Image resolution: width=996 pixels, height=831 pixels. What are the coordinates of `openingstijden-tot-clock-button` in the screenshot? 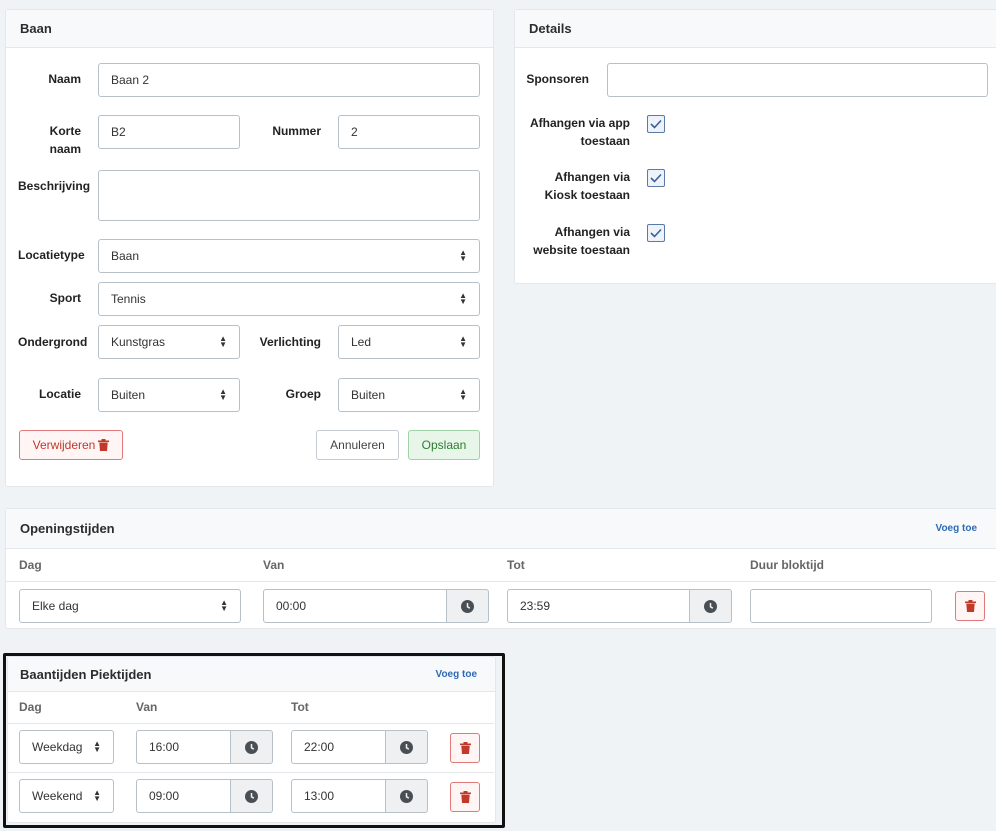 It's located at (711, 606).